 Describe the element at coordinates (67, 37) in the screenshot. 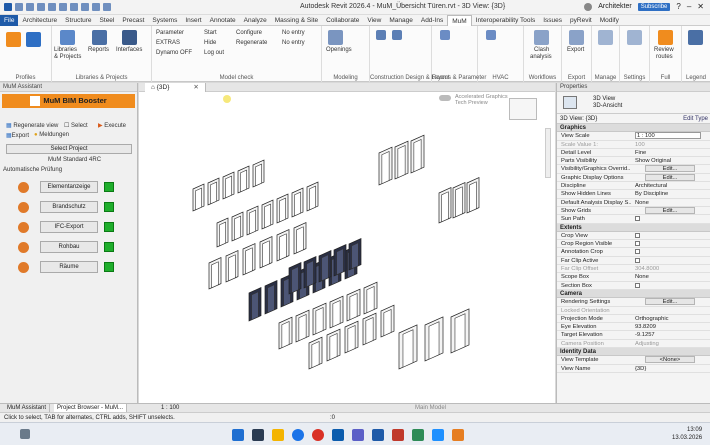

I see `libraries-icon` at that location.